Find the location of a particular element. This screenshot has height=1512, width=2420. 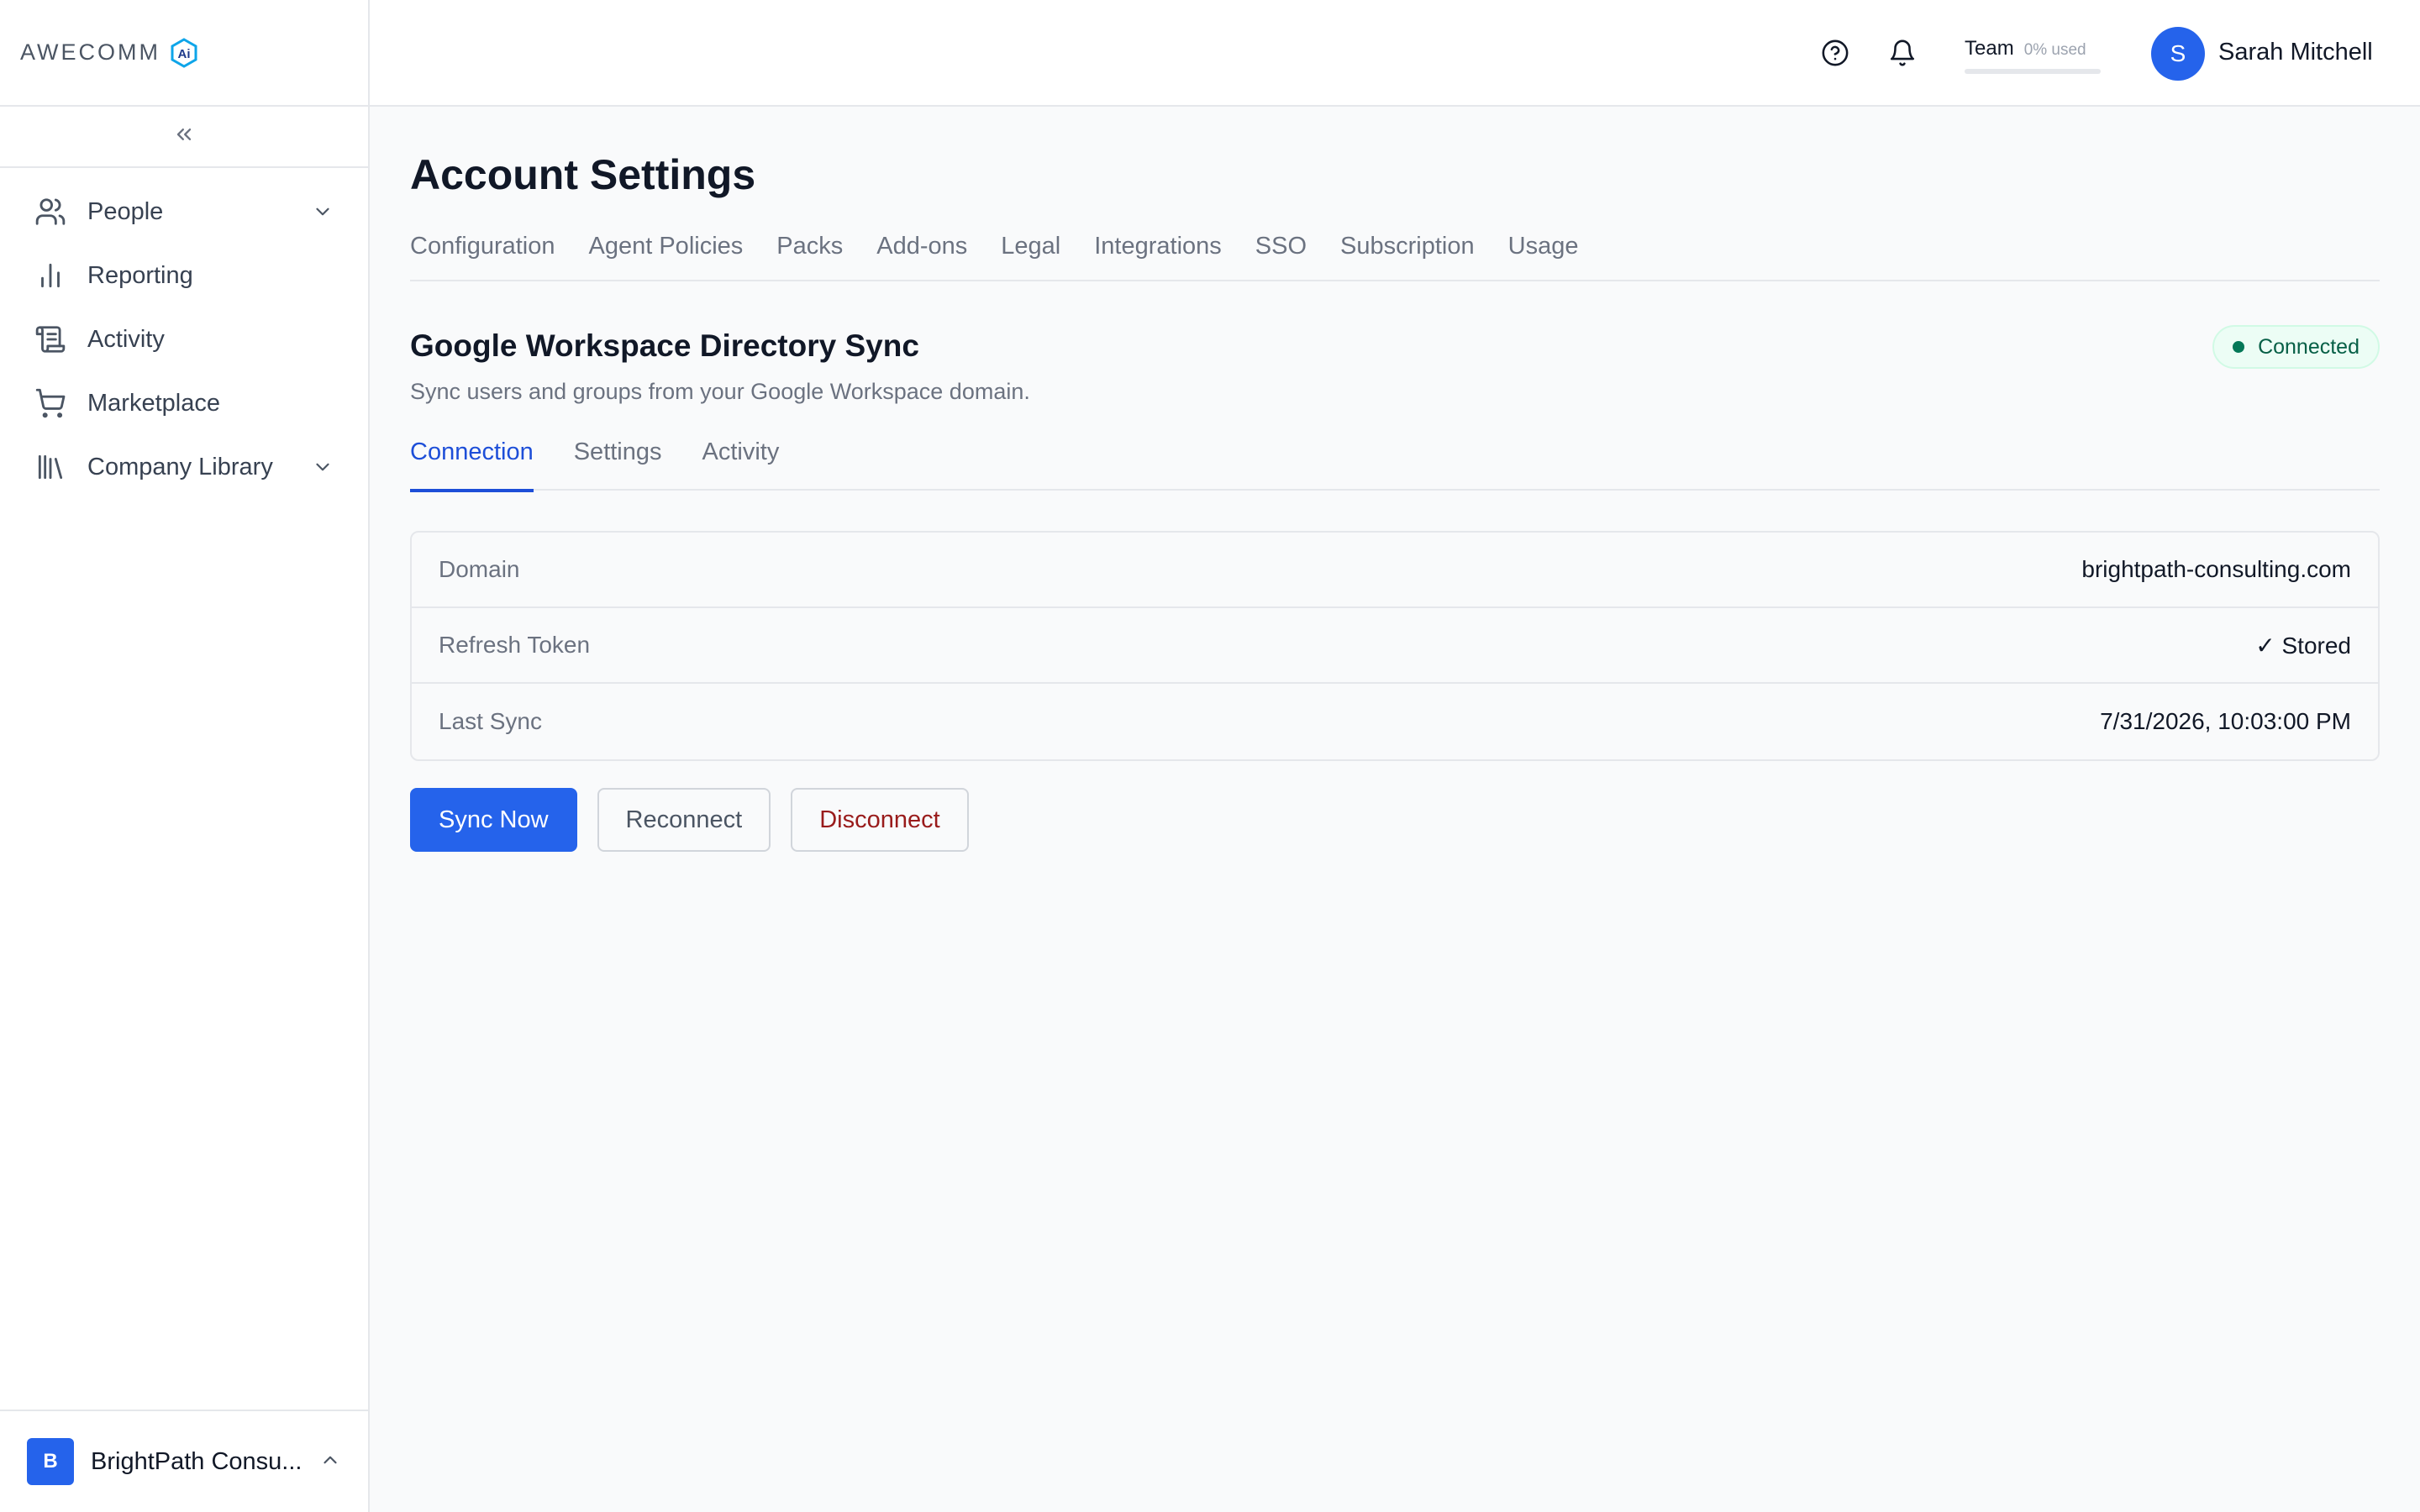

sidebar-item-label: Activity is located at coordinates (126, 339).